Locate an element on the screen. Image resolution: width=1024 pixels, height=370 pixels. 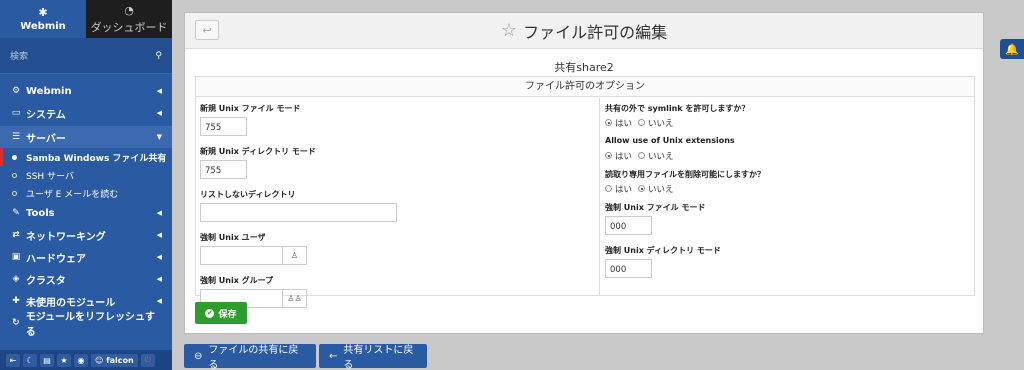
symlink-yes-radio: はい is located at coordinates (618, 123).